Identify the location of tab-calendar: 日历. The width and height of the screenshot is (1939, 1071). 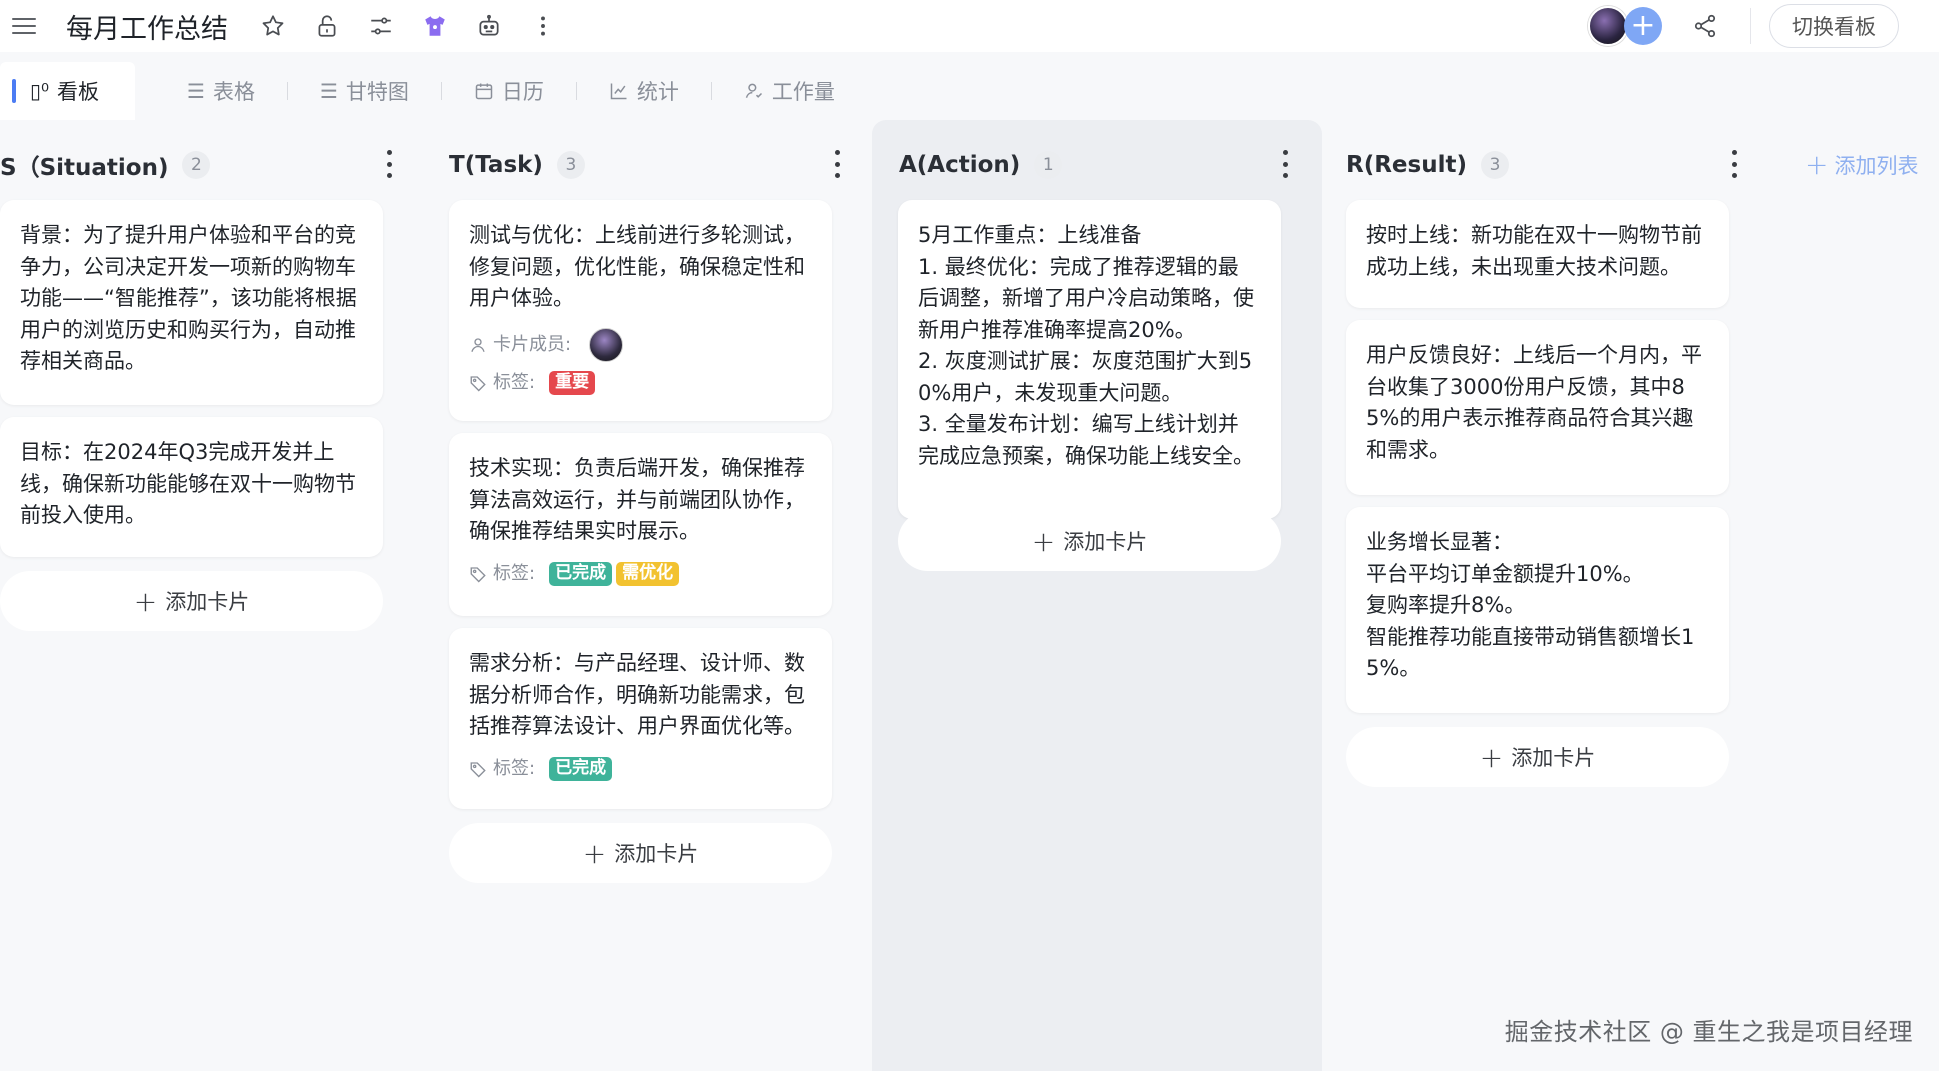
(509, 91).